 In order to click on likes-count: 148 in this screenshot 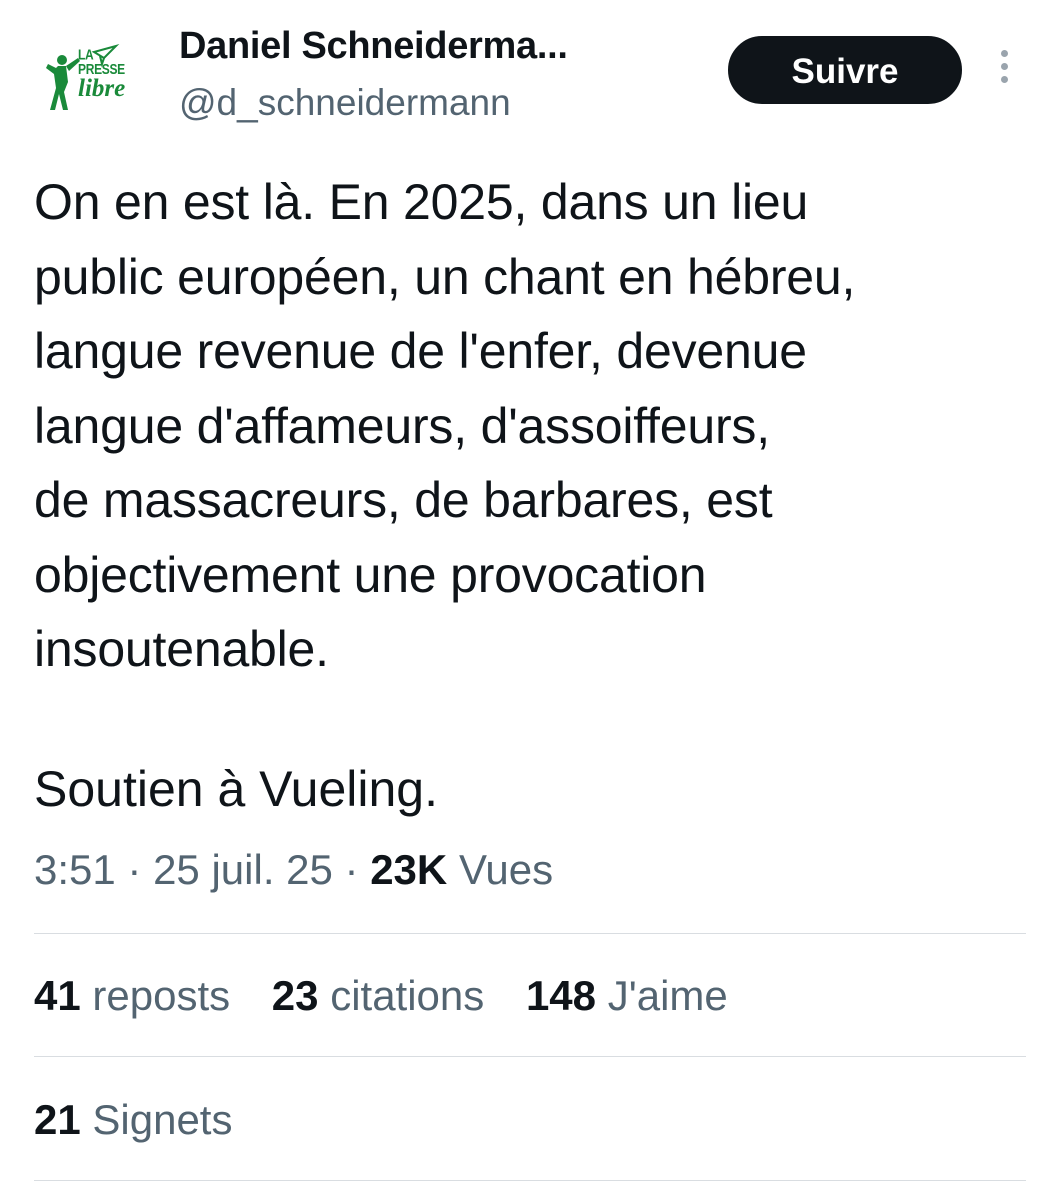, I will do `click(561, 995)`.